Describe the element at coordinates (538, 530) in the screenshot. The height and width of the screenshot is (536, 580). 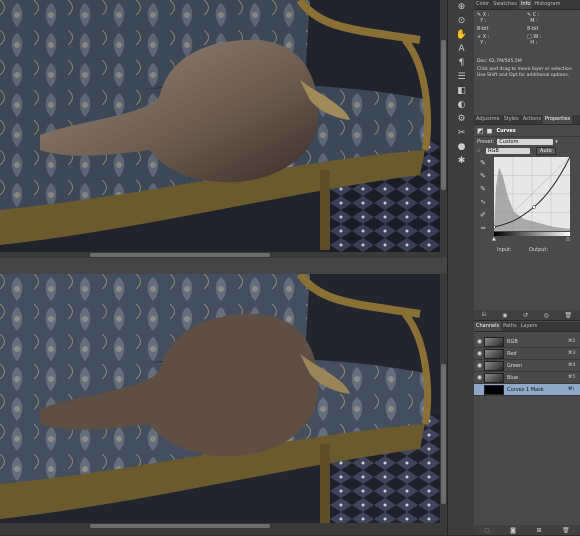
I see `new-channel-icon: ⊞` at that location.